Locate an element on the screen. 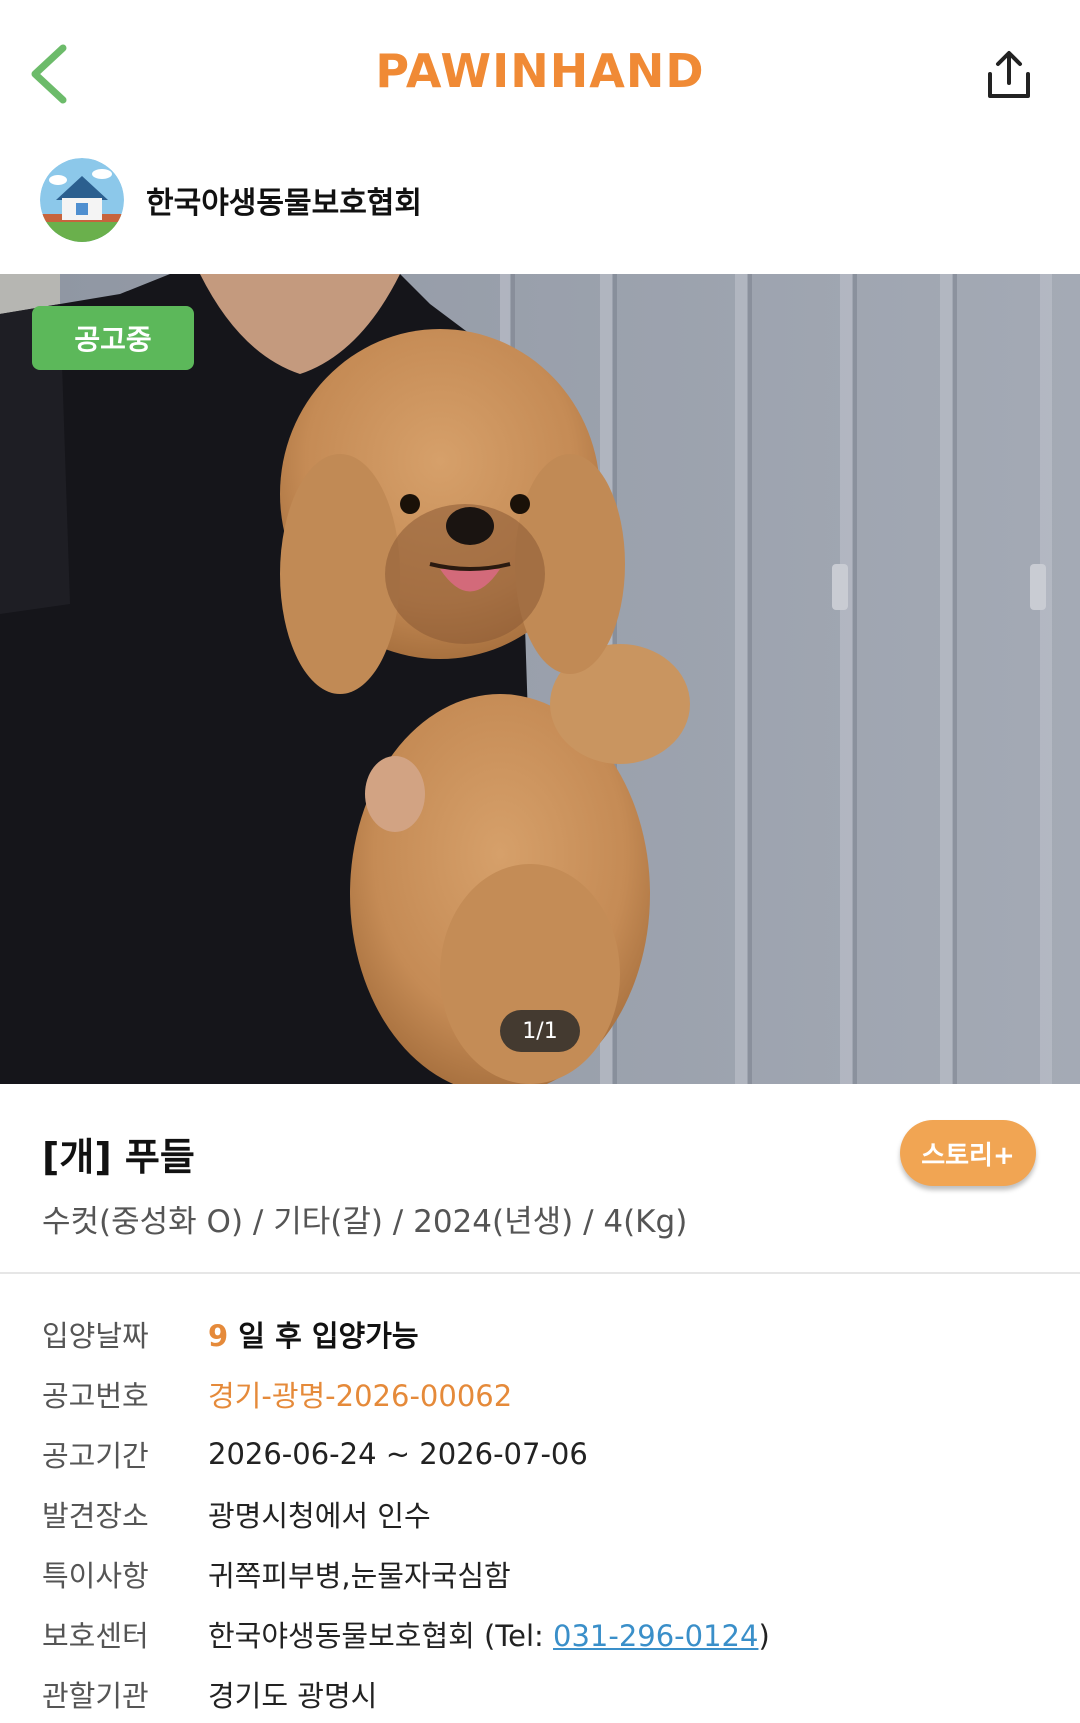 This screenshot has width=1080, height=1723. detail-label: 발견장소 is located at coordinates (95, 1516).